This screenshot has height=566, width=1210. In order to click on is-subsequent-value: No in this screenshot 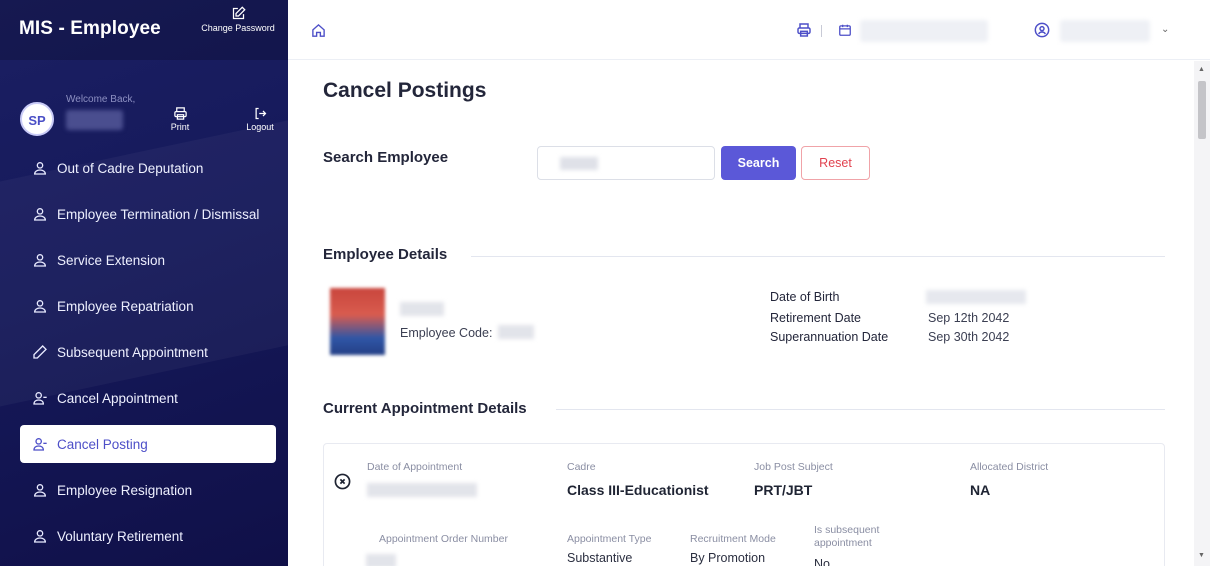, I will do `click(822, 561)`.